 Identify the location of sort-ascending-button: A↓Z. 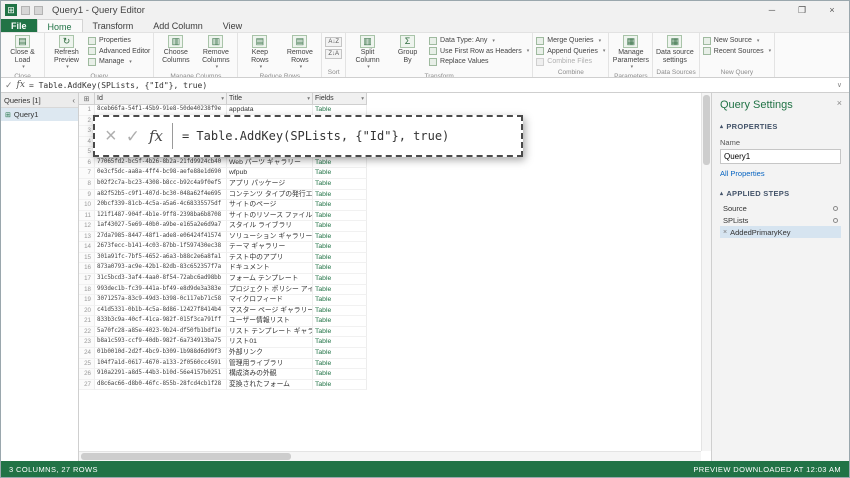
(334, 42).